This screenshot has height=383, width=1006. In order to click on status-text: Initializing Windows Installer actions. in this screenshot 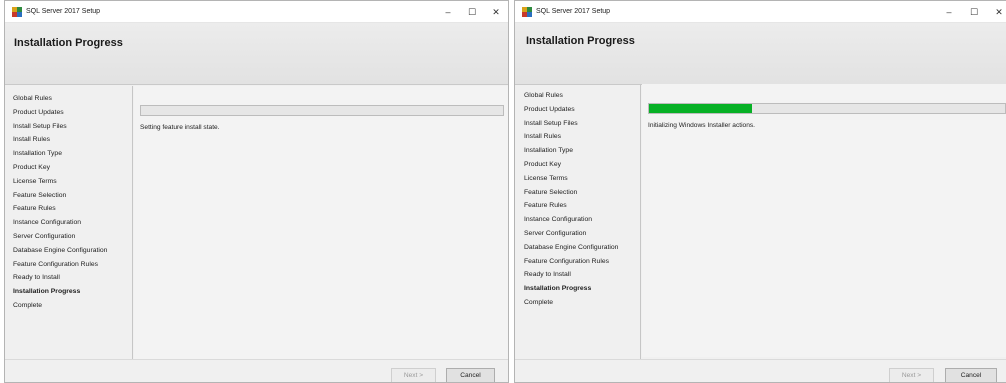, I will do `click(702, 125)`.